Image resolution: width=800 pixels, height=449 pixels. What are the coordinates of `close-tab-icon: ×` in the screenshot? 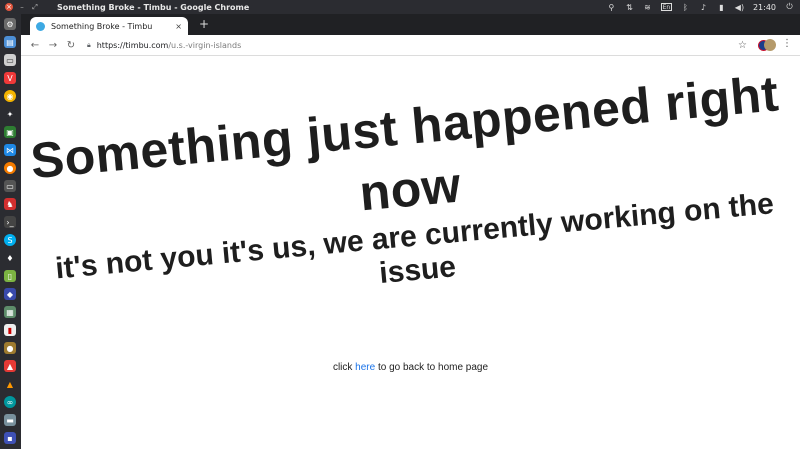 It's located at (178, 26).